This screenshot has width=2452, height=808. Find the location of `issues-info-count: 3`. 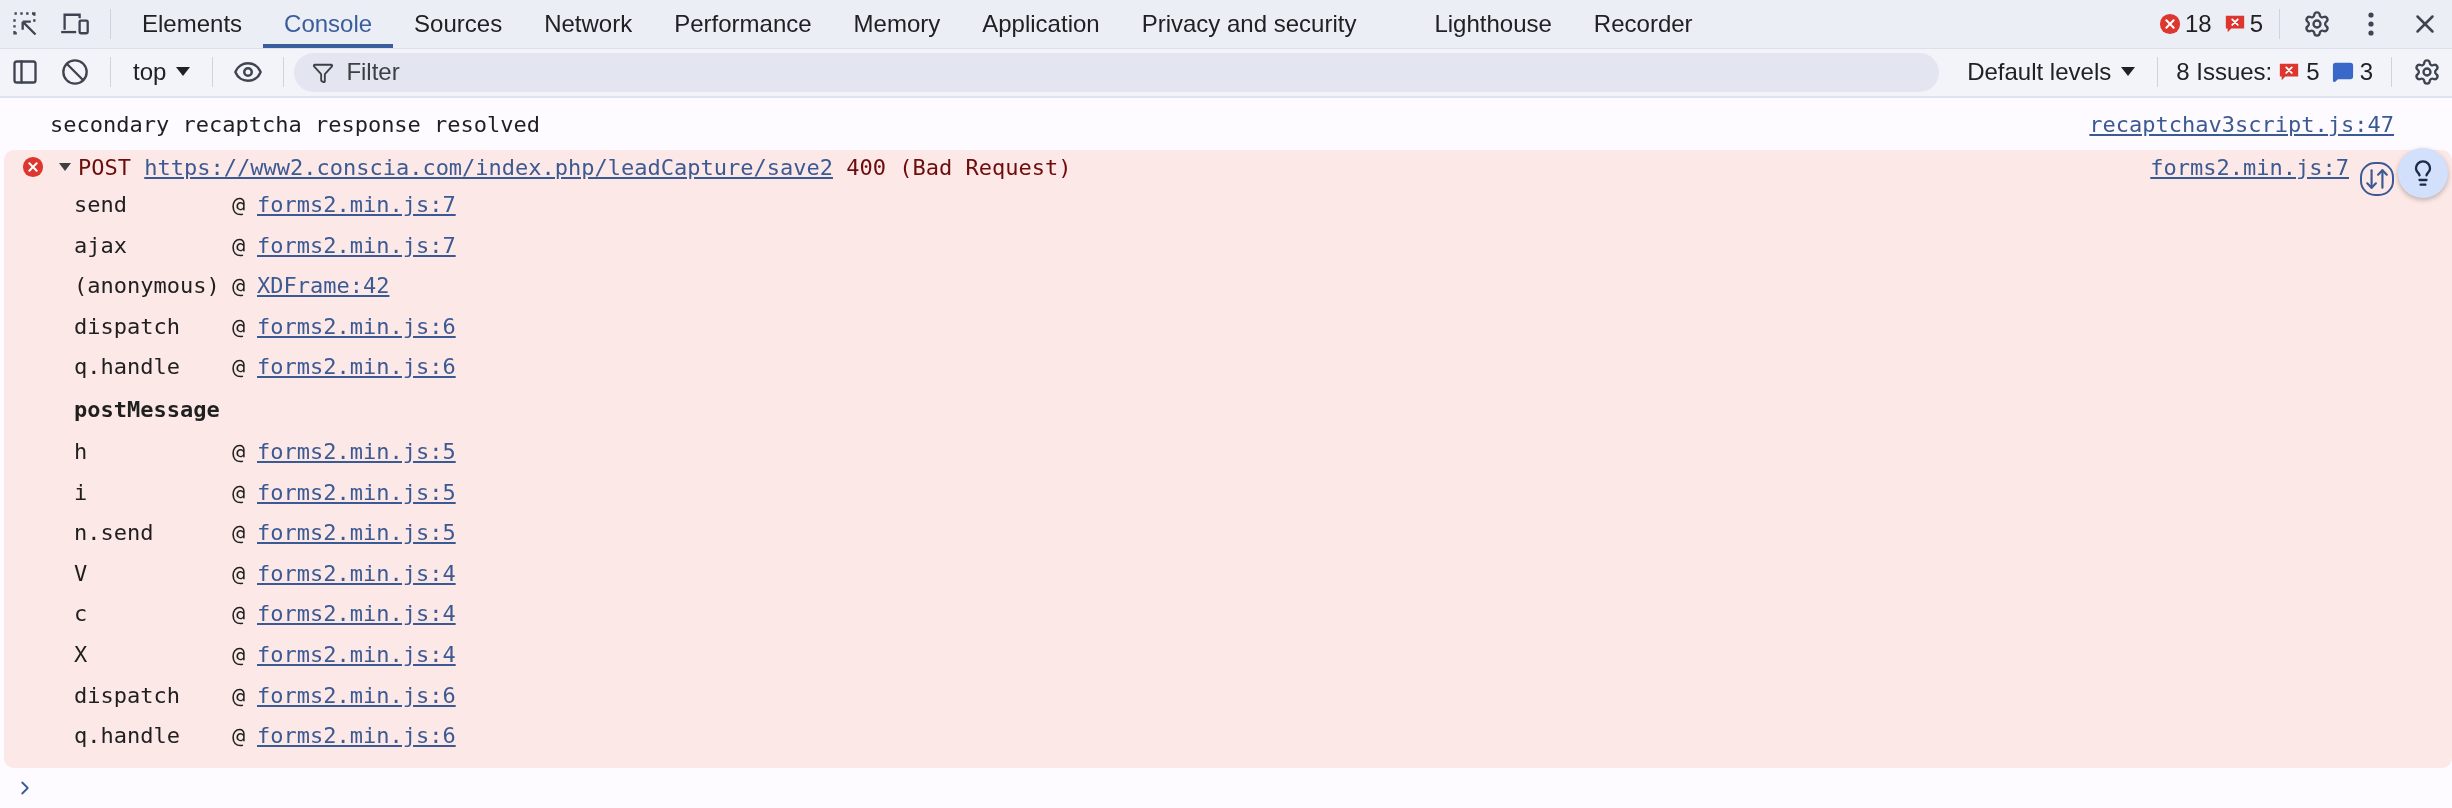

issues-info-count: 3 is located at coordinates (2366, 72).